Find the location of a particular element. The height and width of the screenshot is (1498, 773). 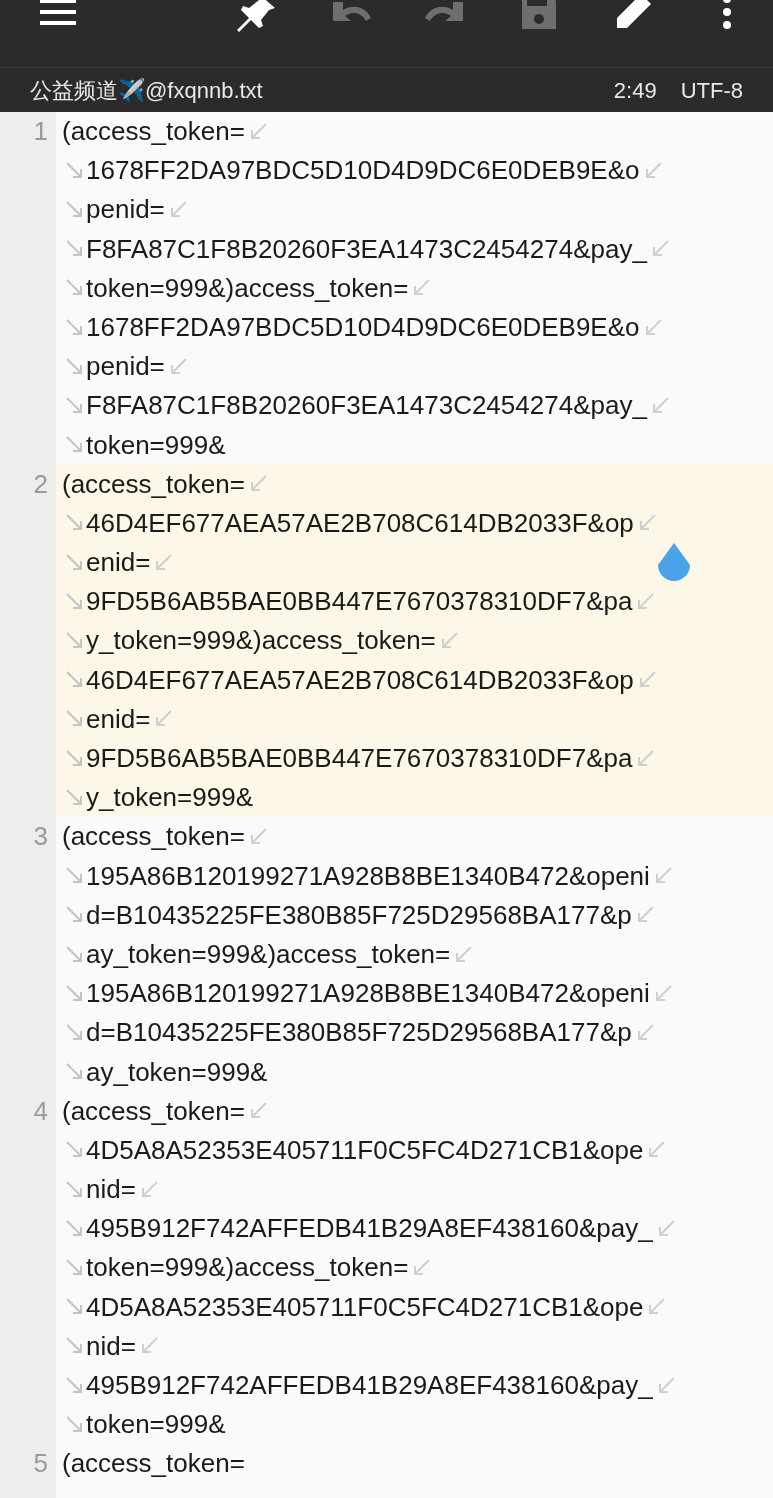

code-text: ay_token=999&)access_token= is located at coordinates (268, 954).